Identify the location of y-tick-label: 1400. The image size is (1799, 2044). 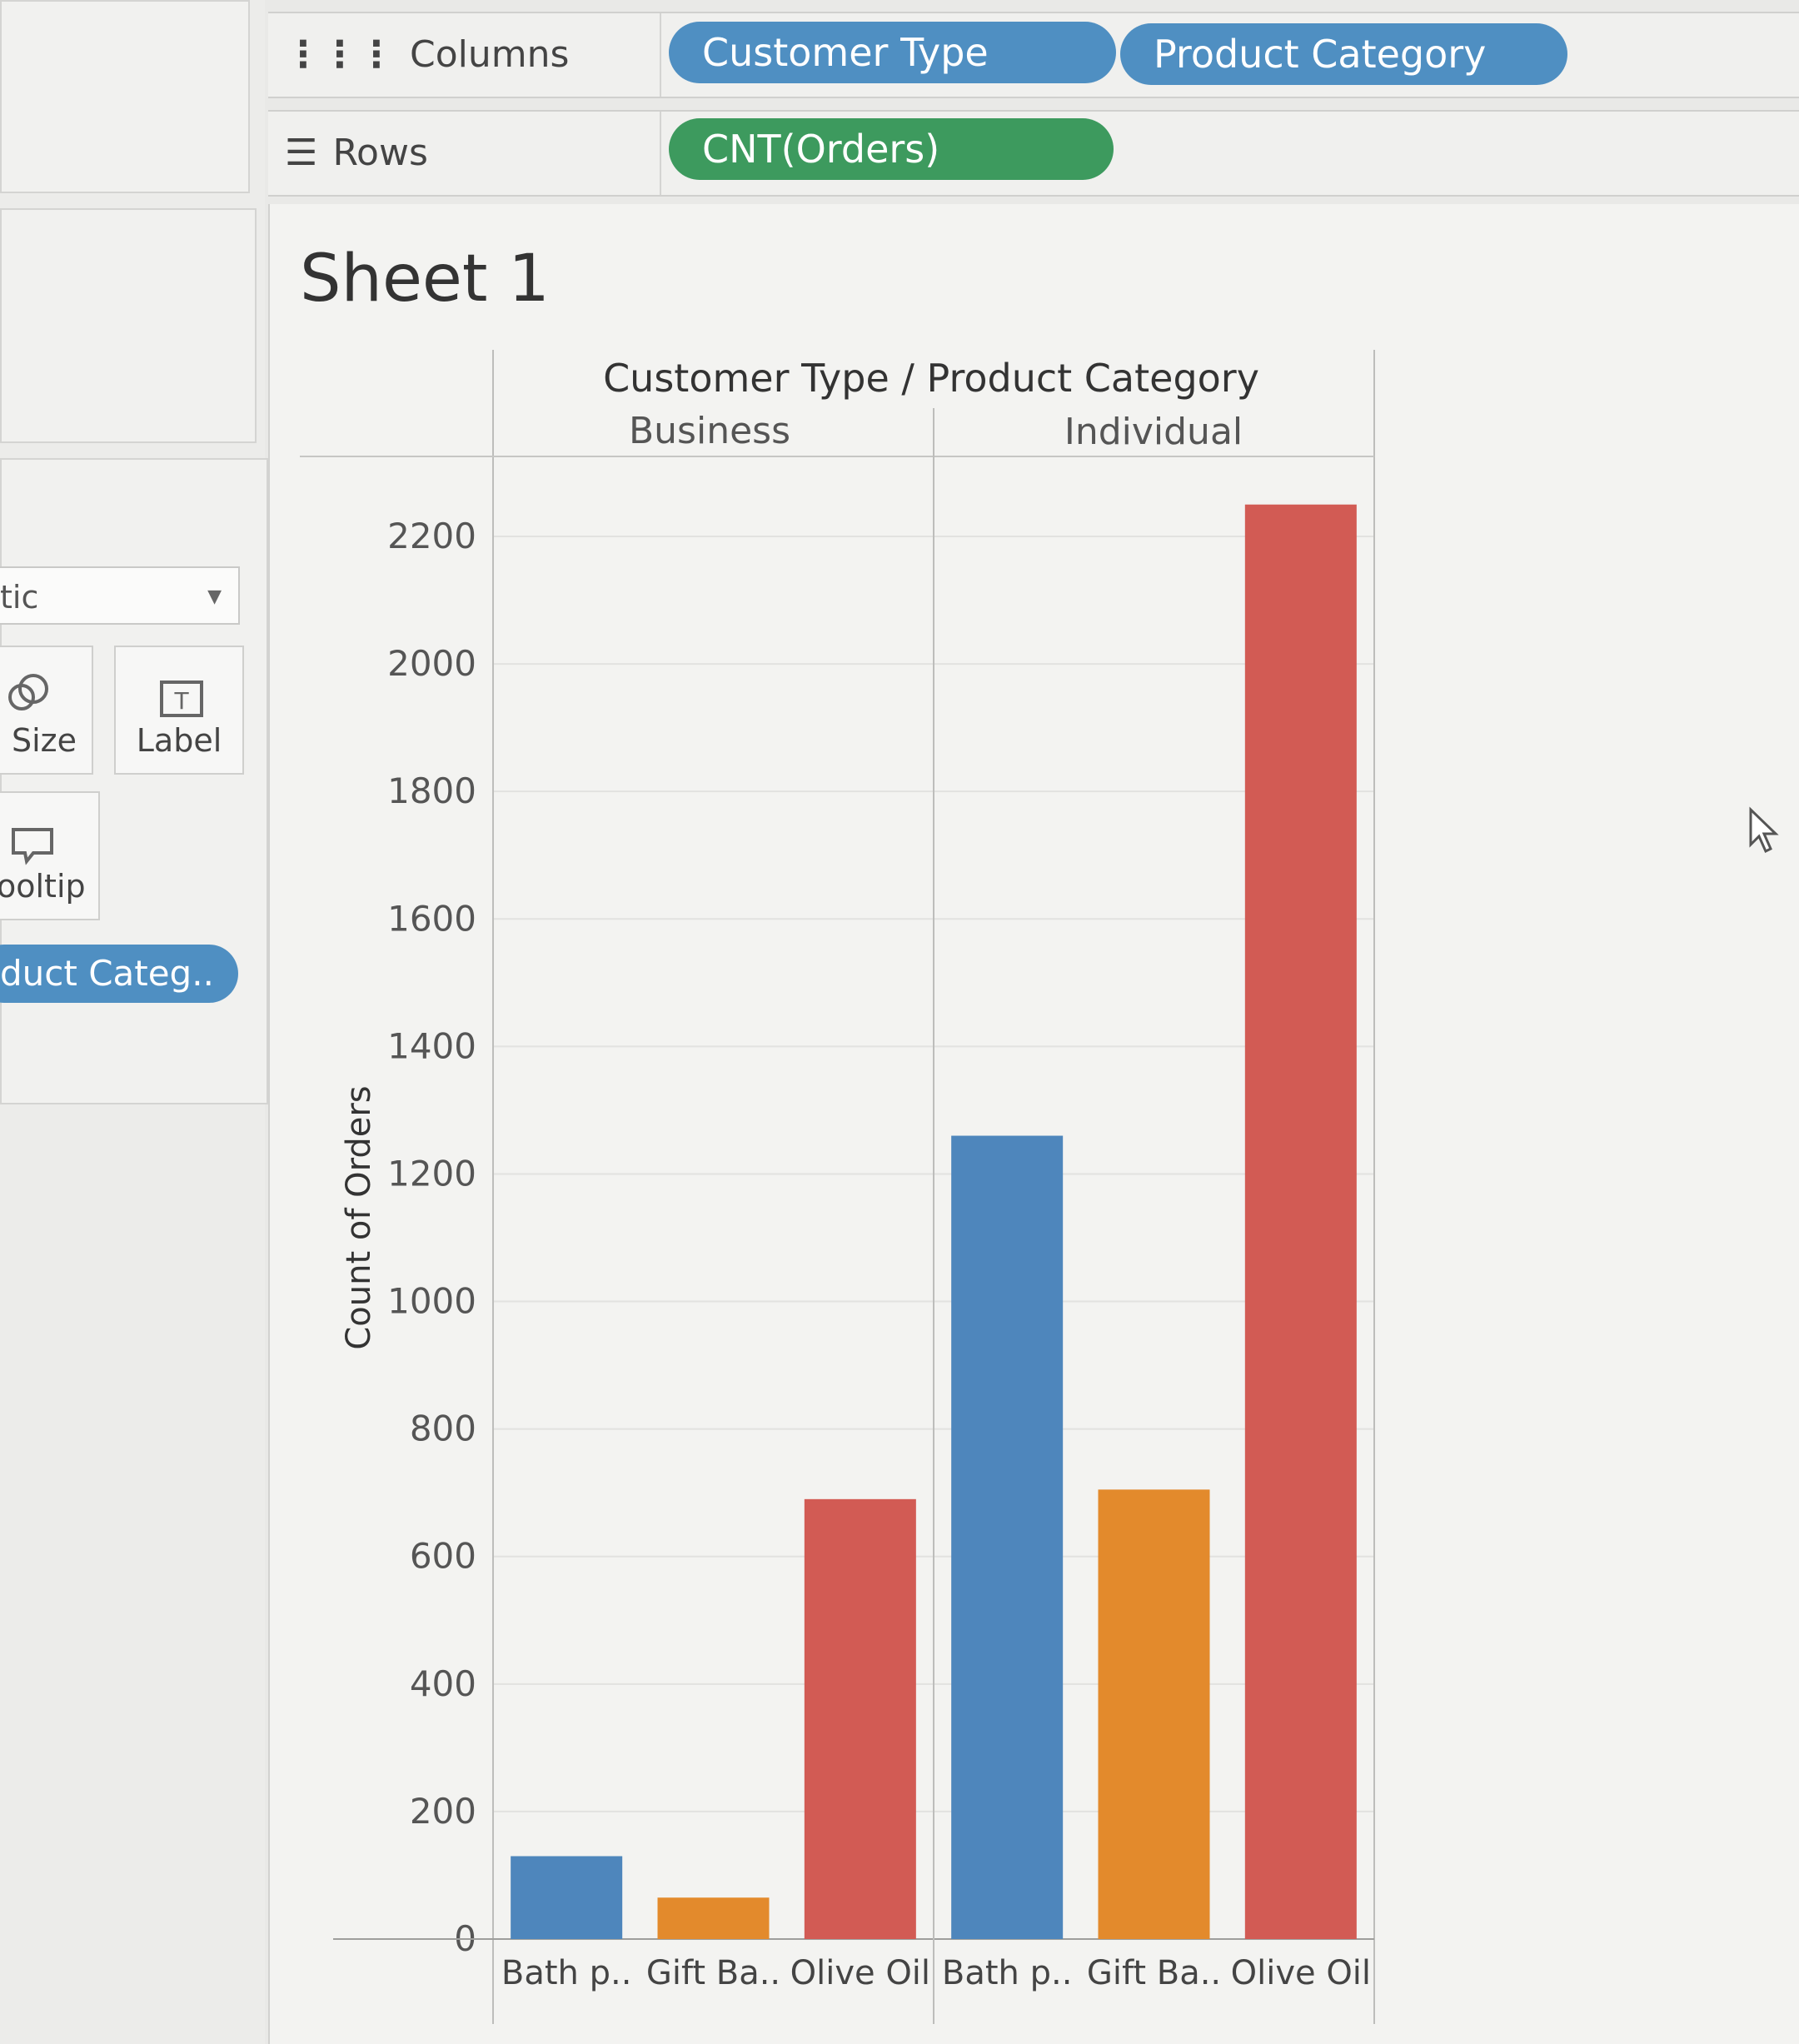
(431, 1045).